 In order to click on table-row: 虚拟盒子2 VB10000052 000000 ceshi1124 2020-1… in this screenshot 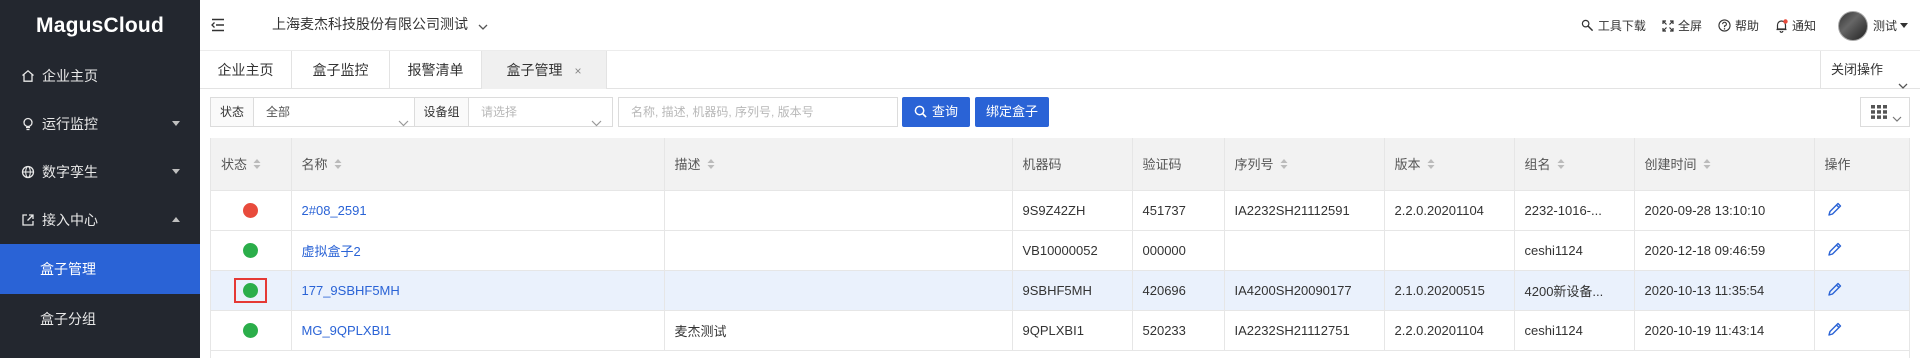, I will do `click(1060, 250)`.